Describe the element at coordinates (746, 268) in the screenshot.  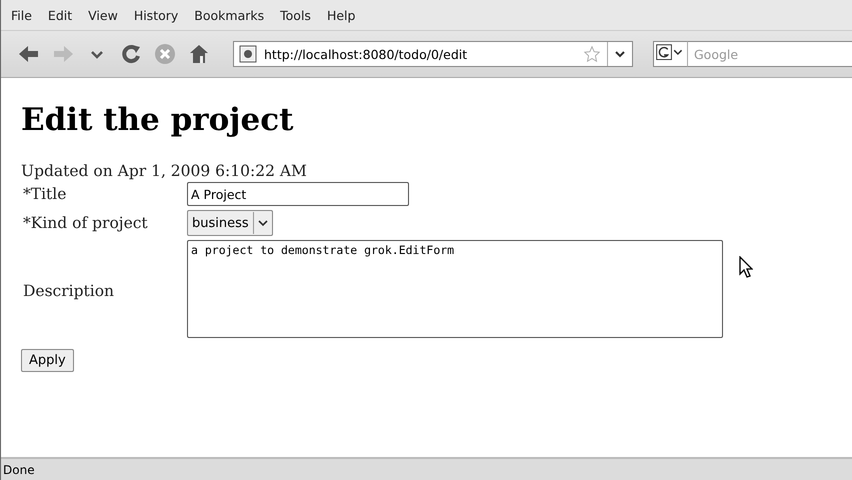
I see `pointer-icon` at that location.